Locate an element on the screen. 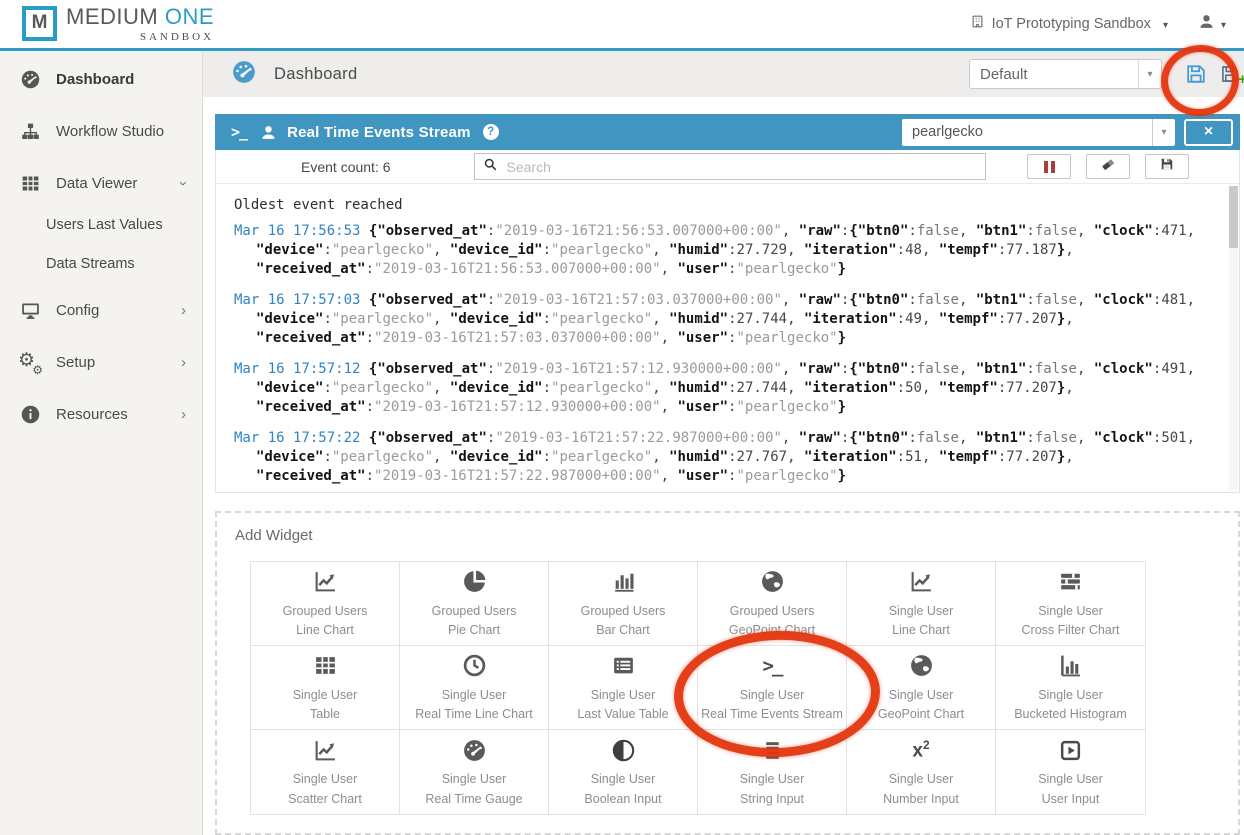 The image size is (1244, 835). logo-m-icon: M is located at coordinates (39, 23).